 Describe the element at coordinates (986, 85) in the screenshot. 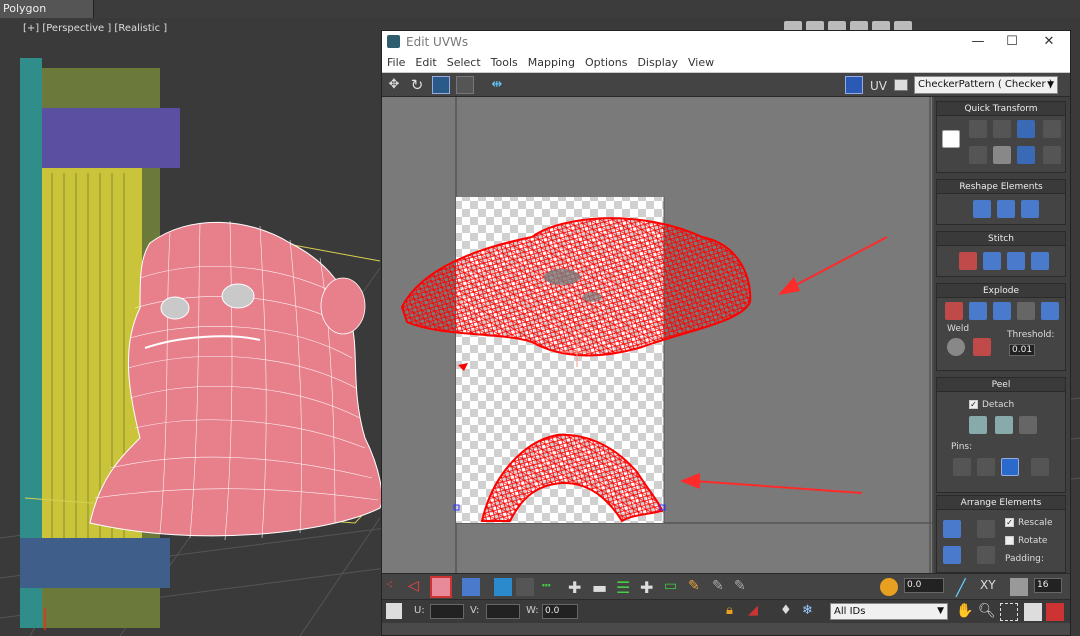

I see `texture-select: CheckerPattern ( Checker ) ▼` at that location.